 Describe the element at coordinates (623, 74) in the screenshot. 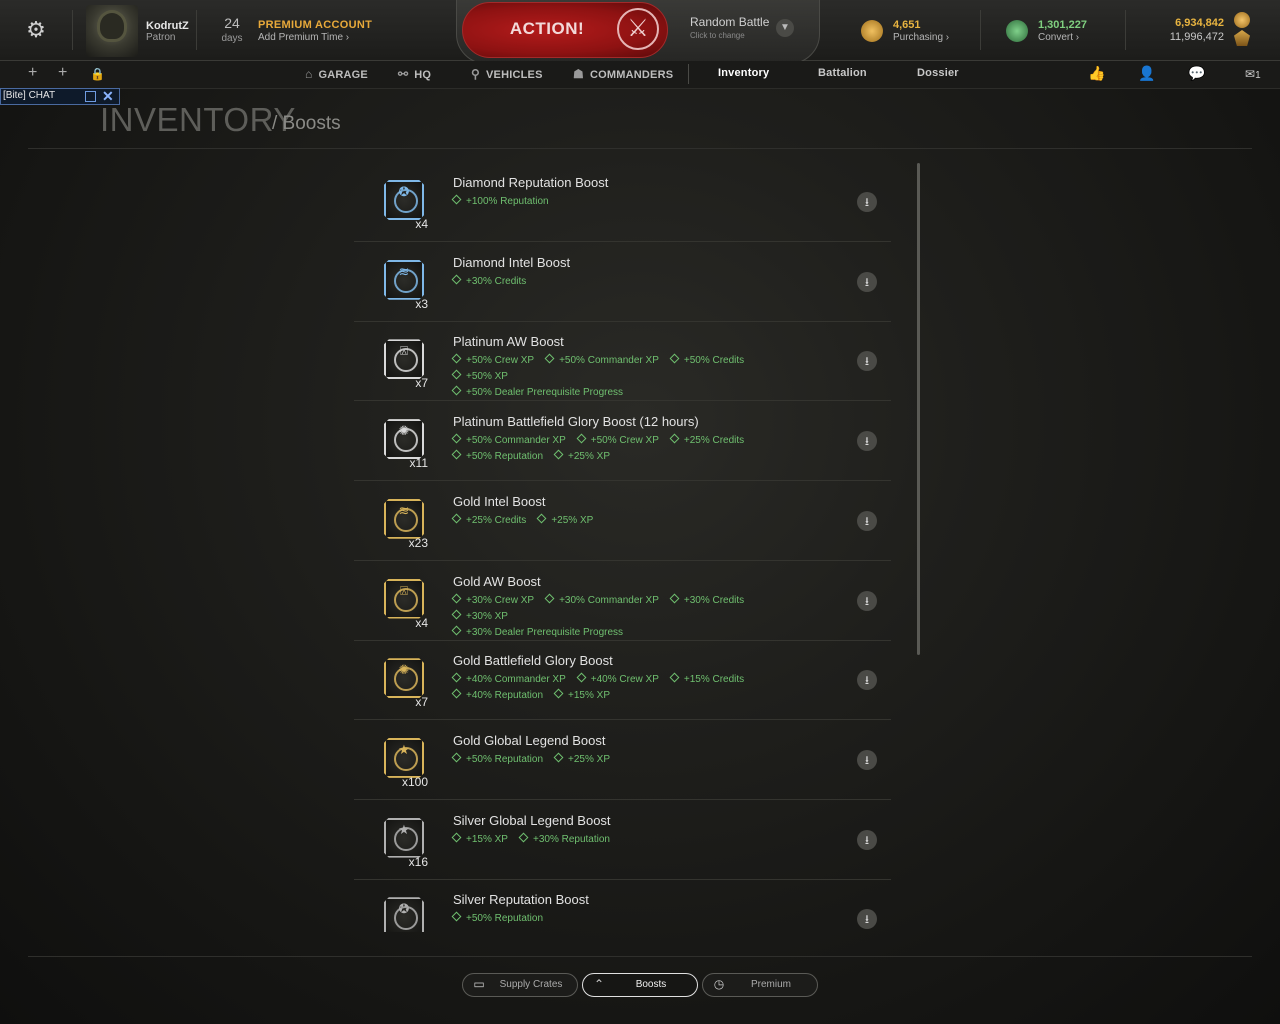

I see `nav-commanders: ☗ COMMANDERS` at that location.